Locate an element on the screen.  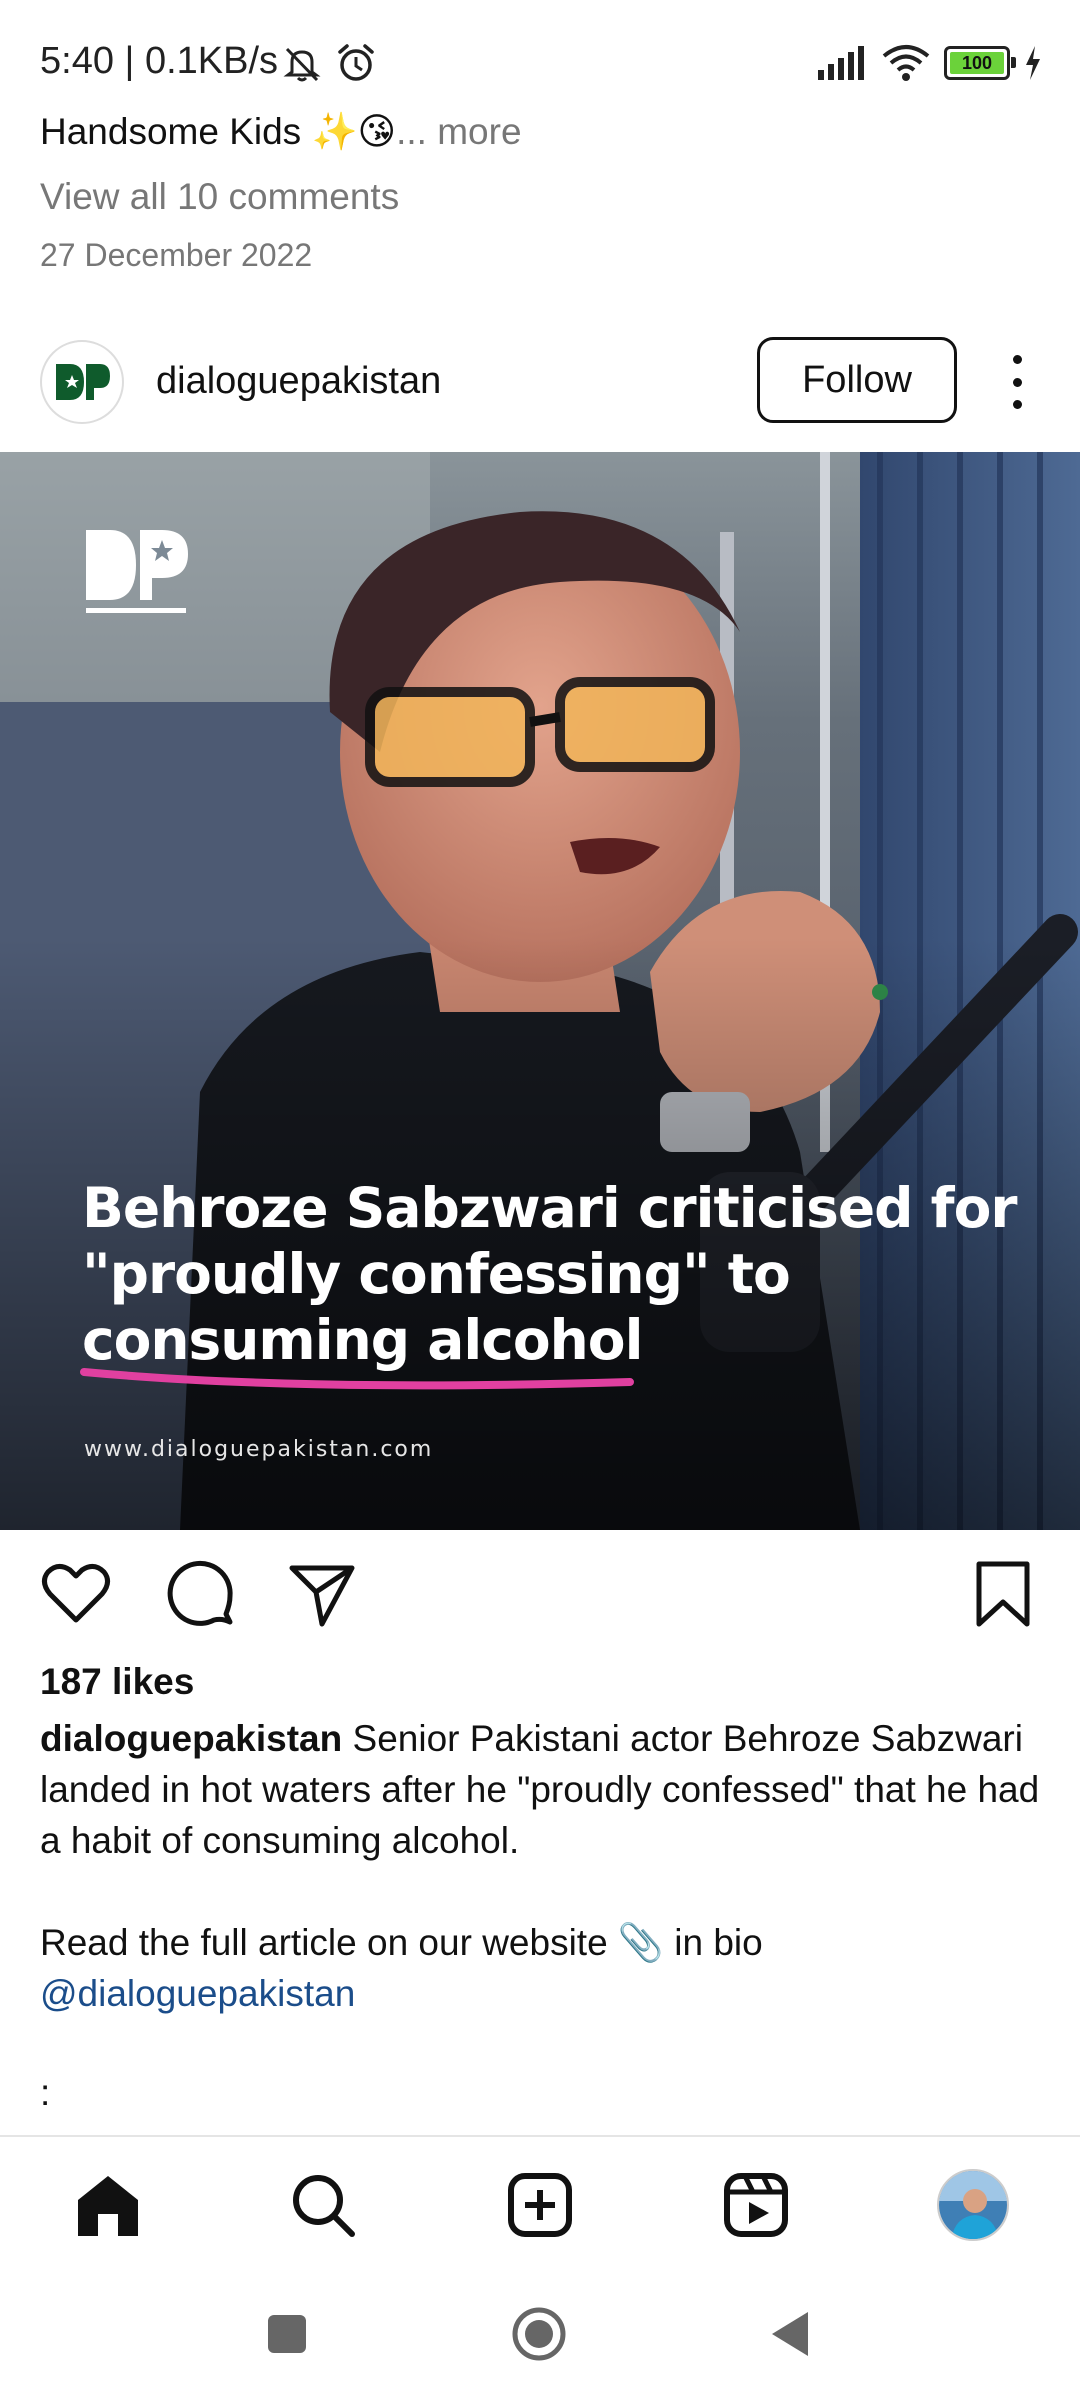
signal-icon is located at coordinates (841, 63).